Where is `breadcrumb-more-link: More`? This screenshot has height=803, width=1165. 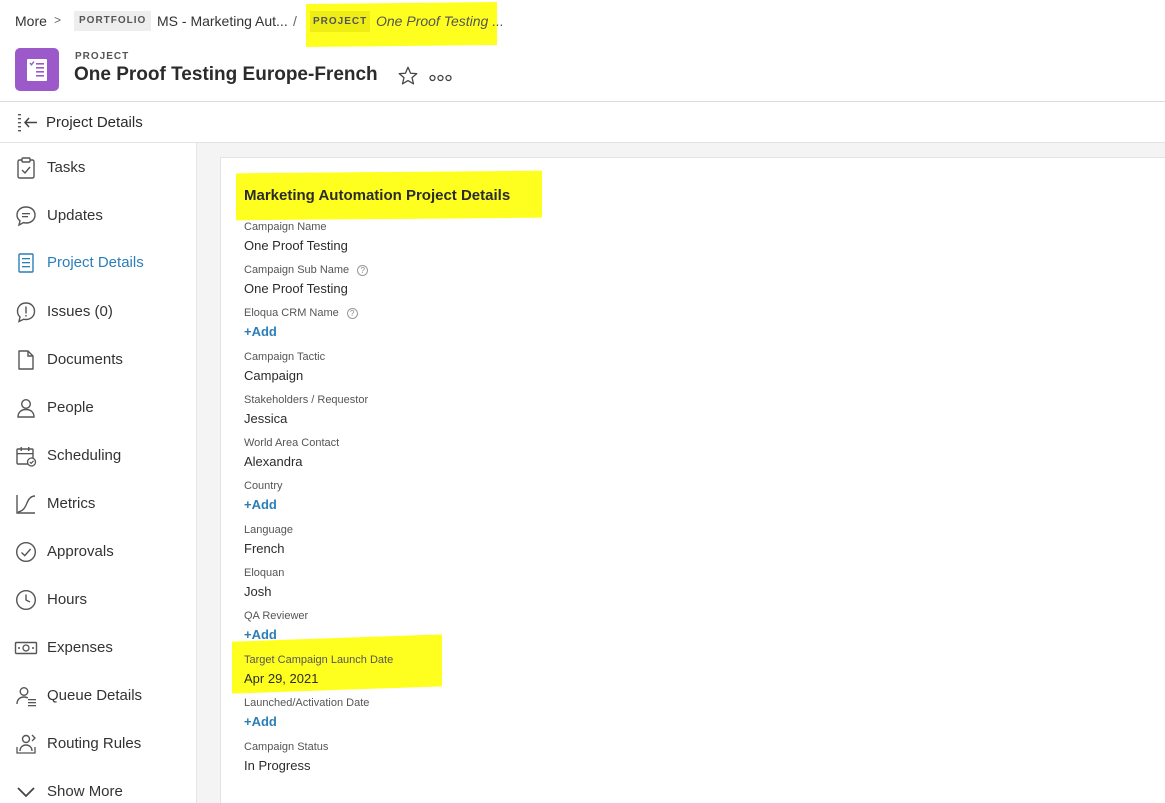
breadcrumb-more-link: More is located at coordinates (31, 21).